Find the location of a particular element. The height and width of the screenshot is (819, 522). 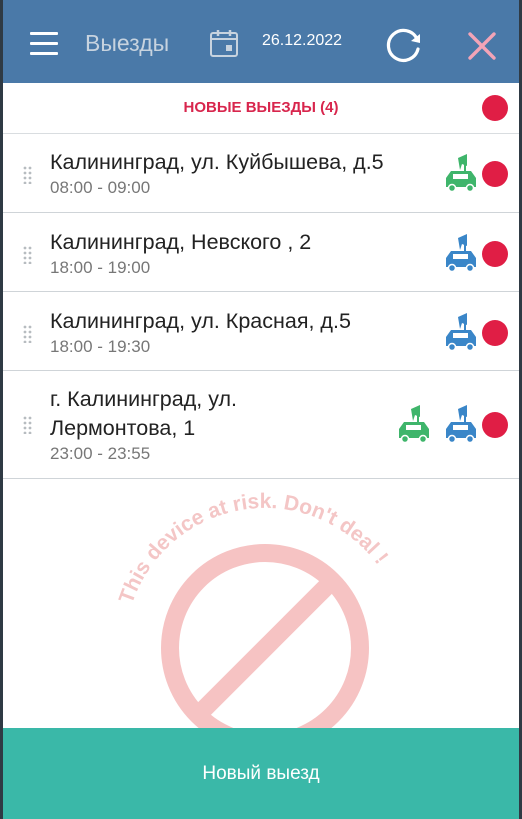

trip-time: 18:00 - 19:00 is located at coordinates (100, 267).